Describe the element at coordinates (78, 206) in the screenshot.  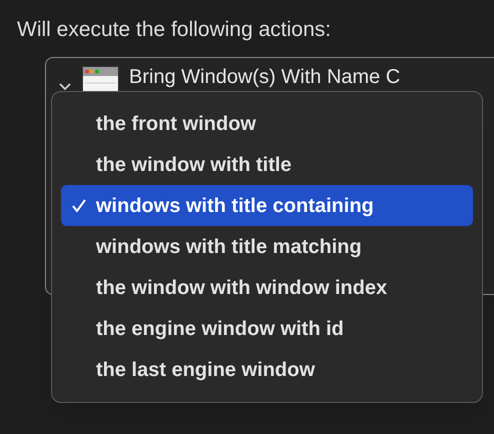
I see `checkmark-icon` at that location.